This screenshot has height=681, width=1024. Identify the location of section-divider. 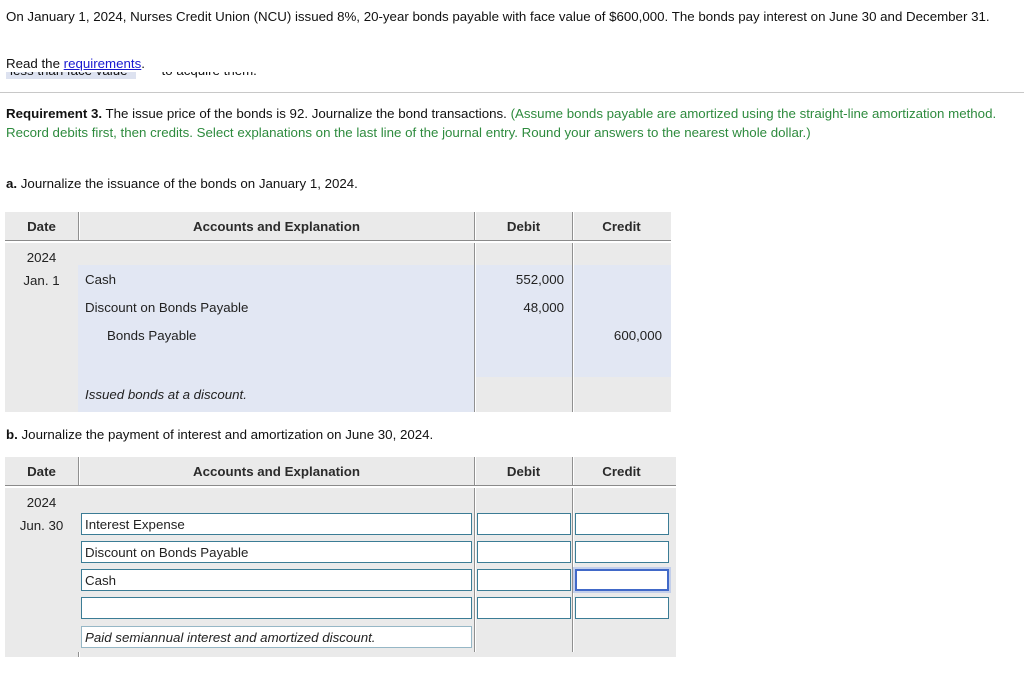
(512, 92).